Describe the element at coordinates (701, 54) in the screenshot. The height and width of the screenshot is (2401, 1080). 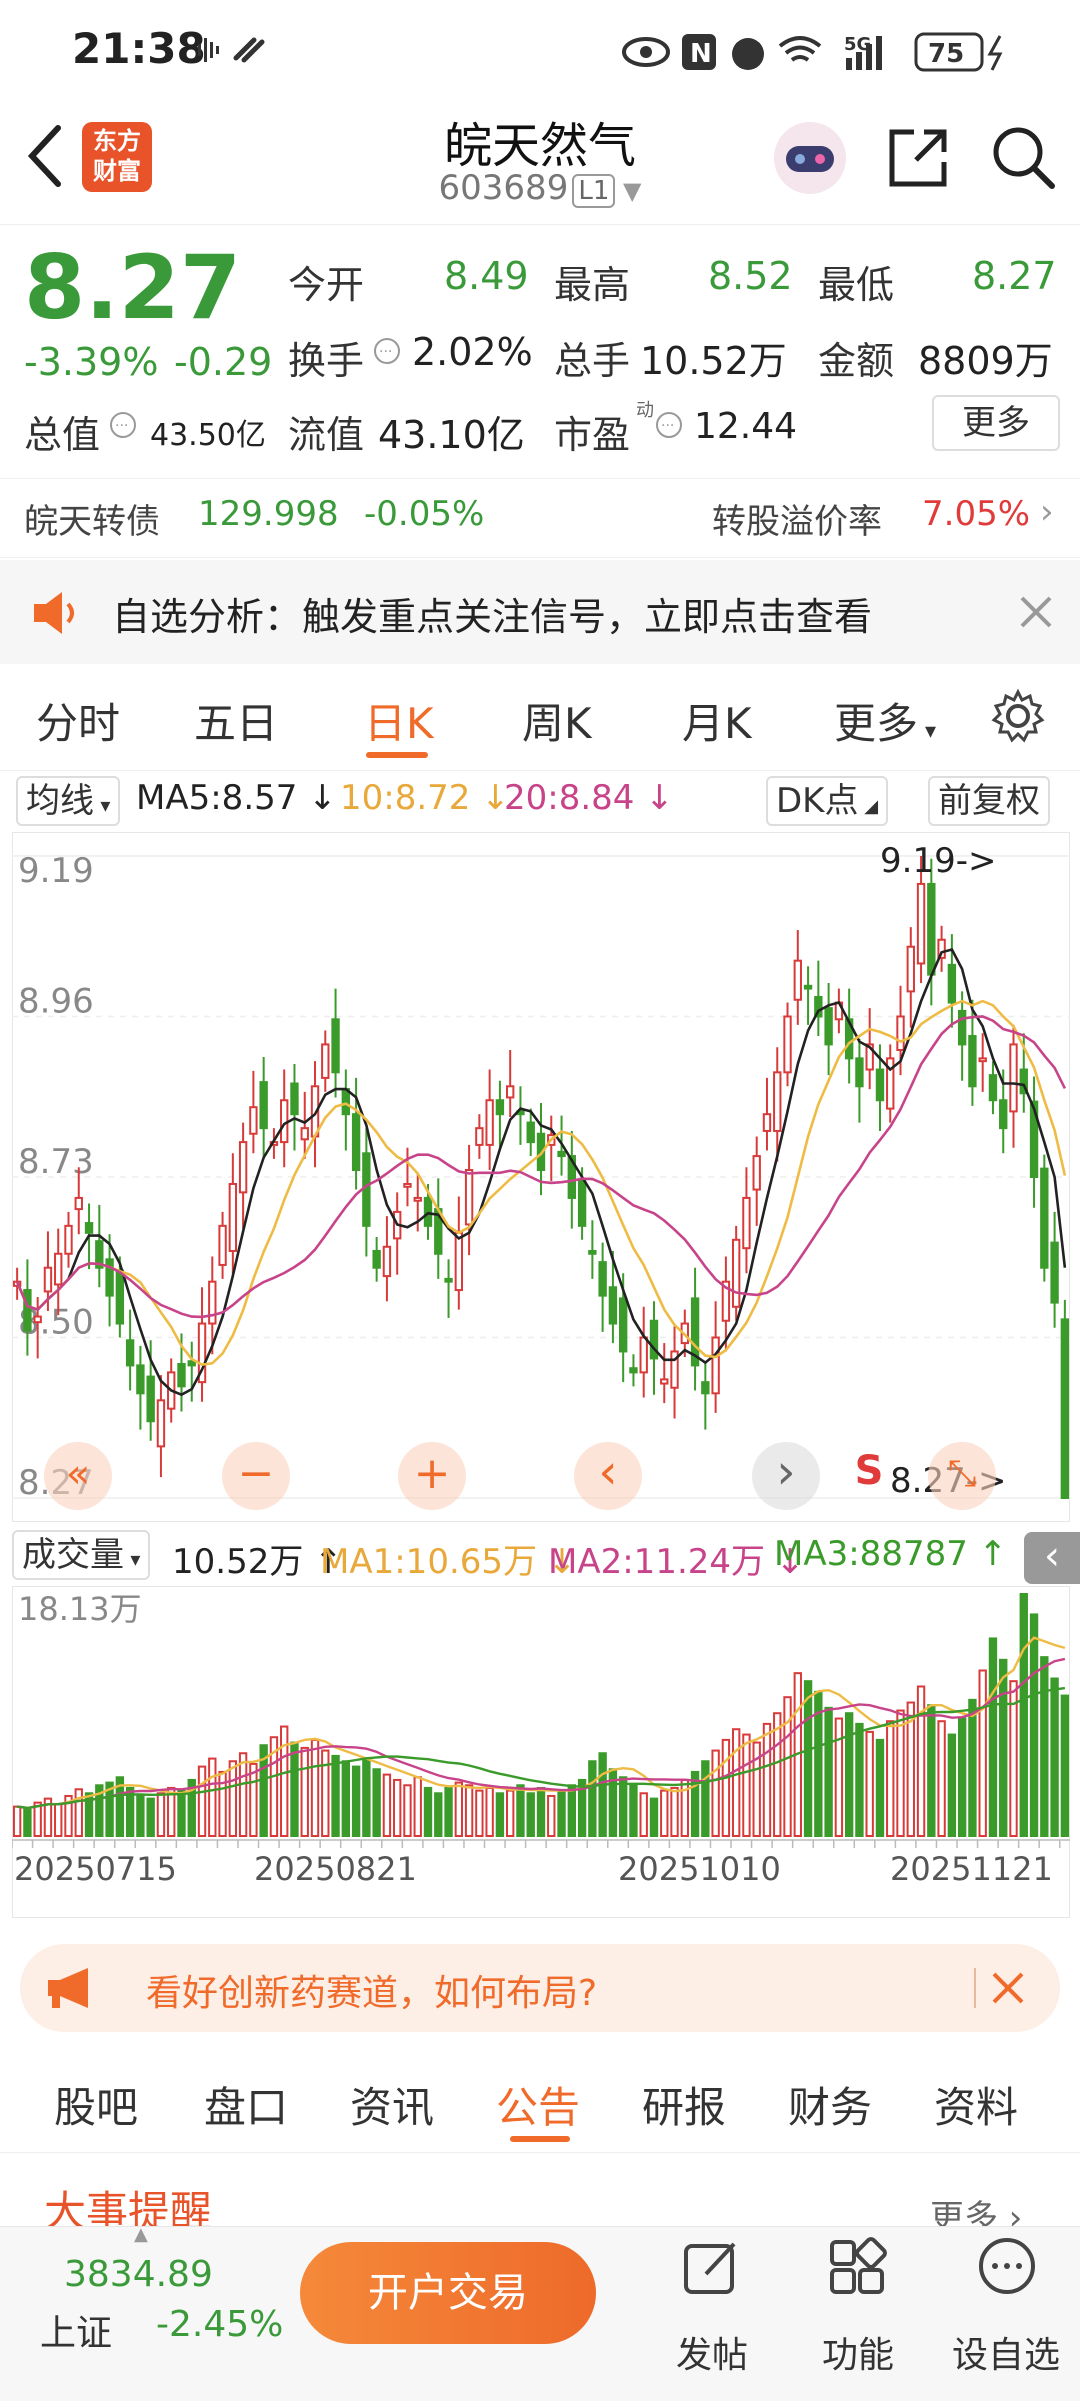
I see `svg-text: N` at that location.